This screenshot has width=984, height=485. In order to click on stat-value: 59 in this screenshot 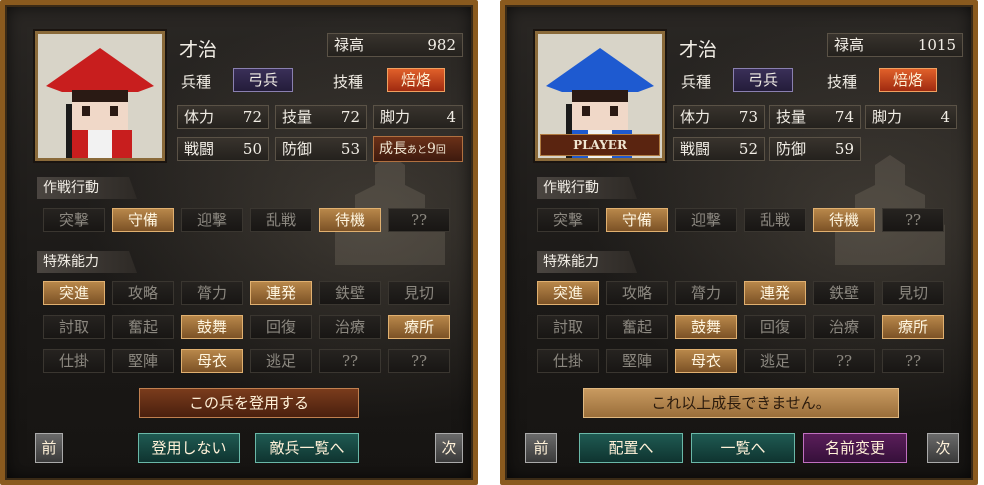, I will do `click(844, 149)`.